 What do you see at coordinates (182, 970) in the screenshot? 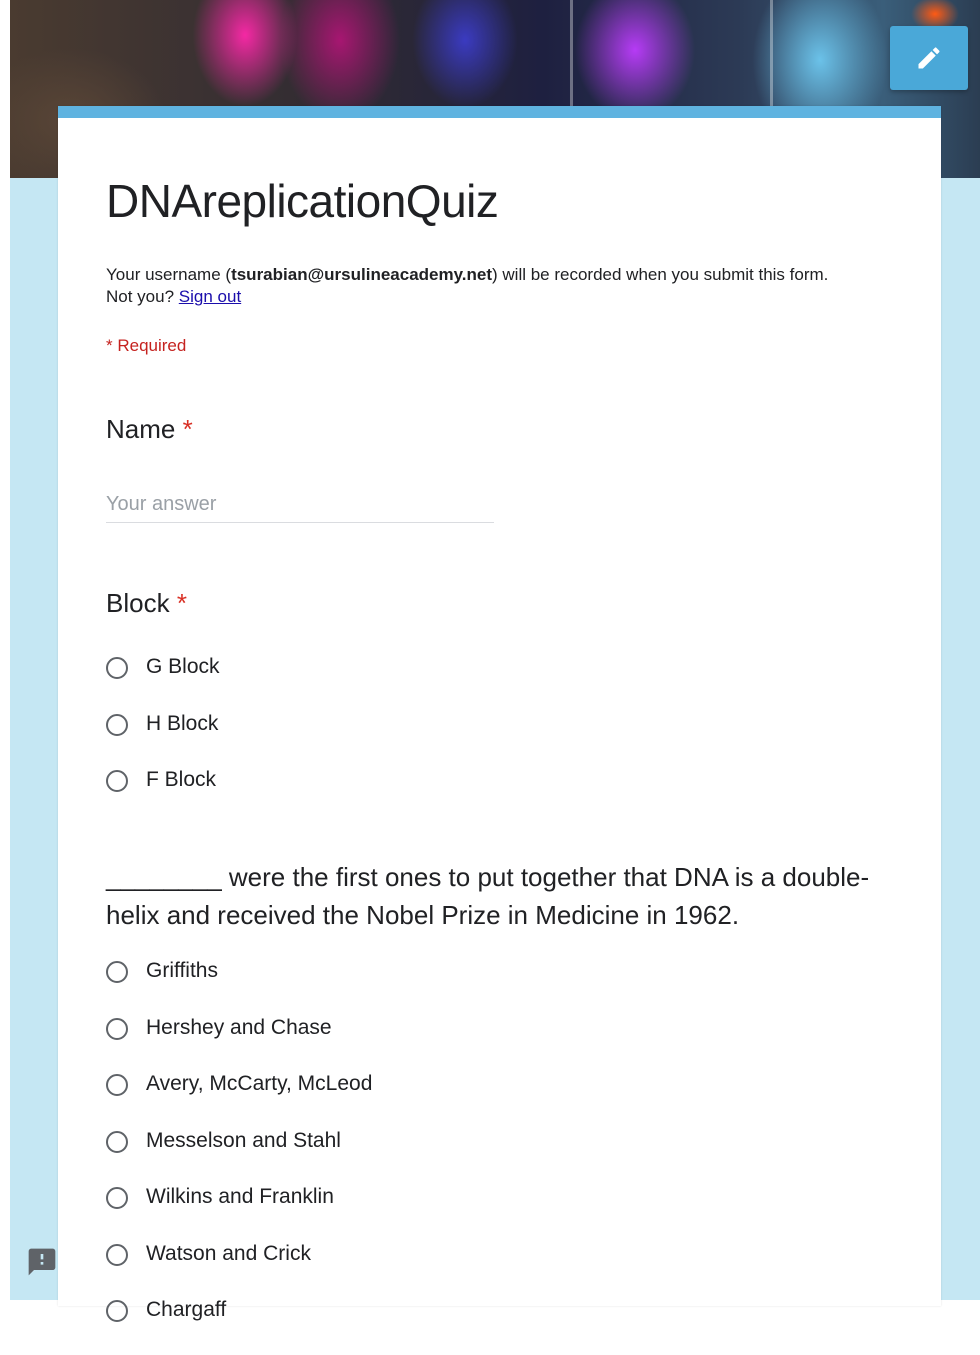
I see `option-label: Griffiths` at bounding box center [182, 970].